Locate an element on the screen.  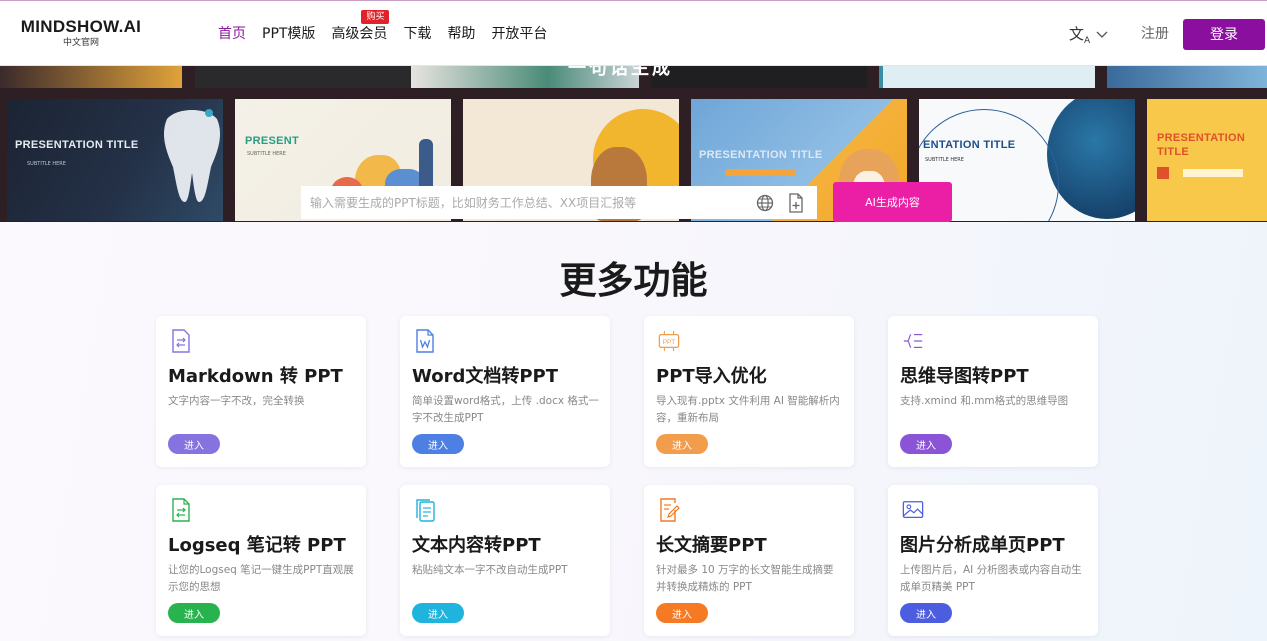
nav-help: 帮助 is located at coordinates (461, 34).